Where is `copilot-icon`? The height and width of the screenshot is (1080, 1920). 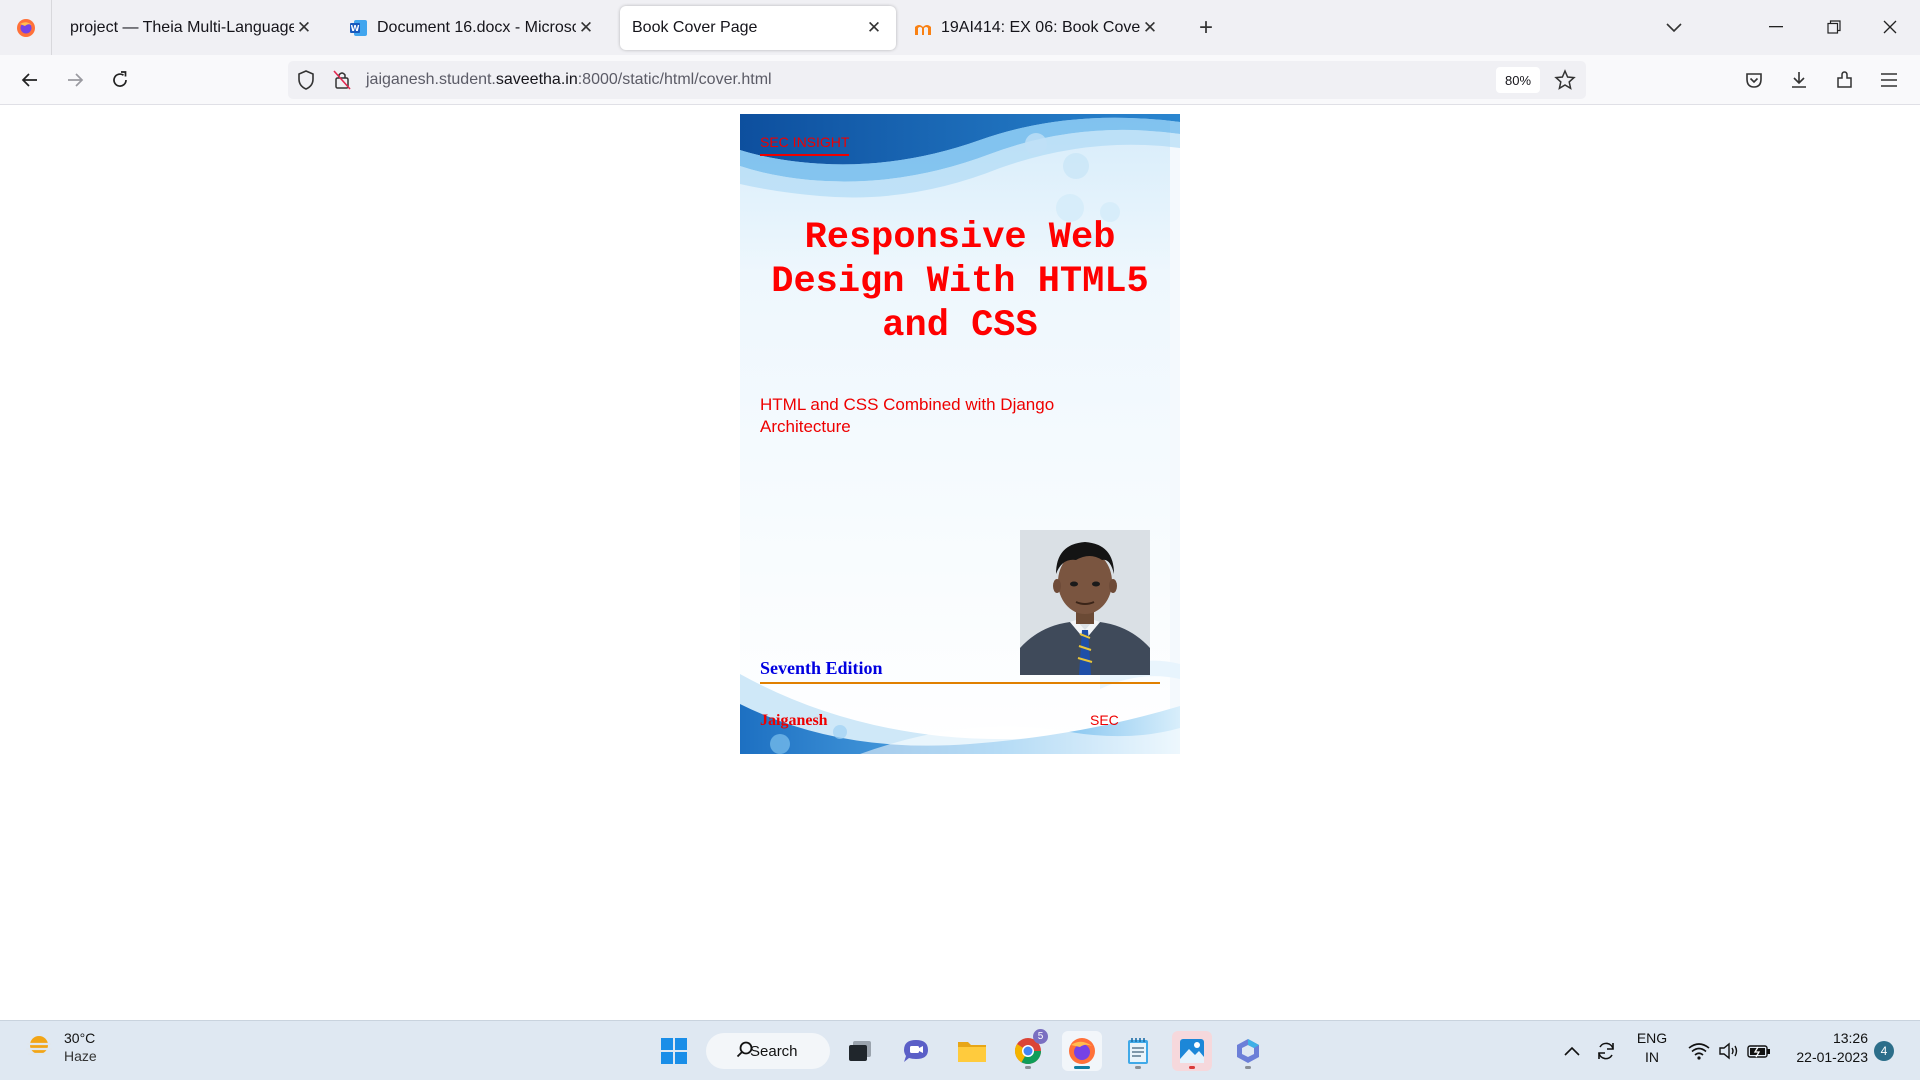 copilot-icon is located at coordinates (1248, 1051).